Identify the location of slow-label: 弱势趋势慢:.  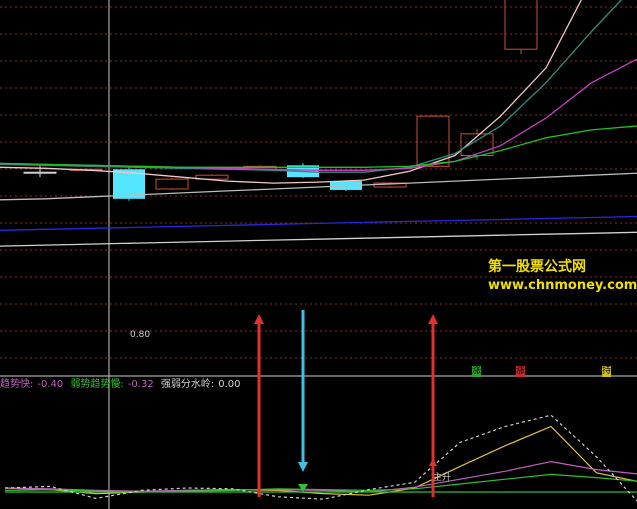
(97, 384).